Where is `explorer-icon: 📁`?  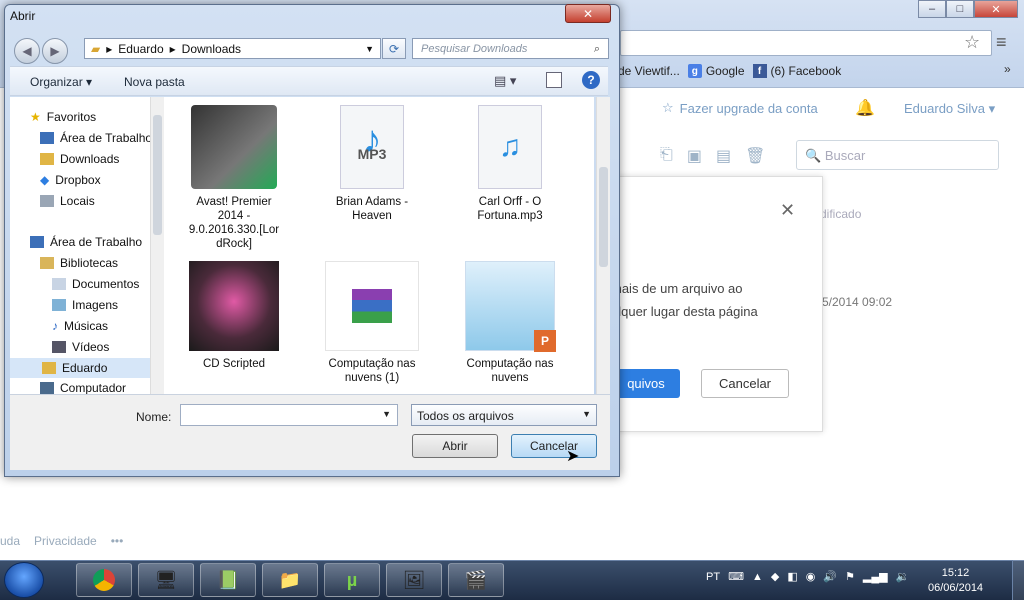 explorer-icon: 📁 is located at coordinates (290, 580).